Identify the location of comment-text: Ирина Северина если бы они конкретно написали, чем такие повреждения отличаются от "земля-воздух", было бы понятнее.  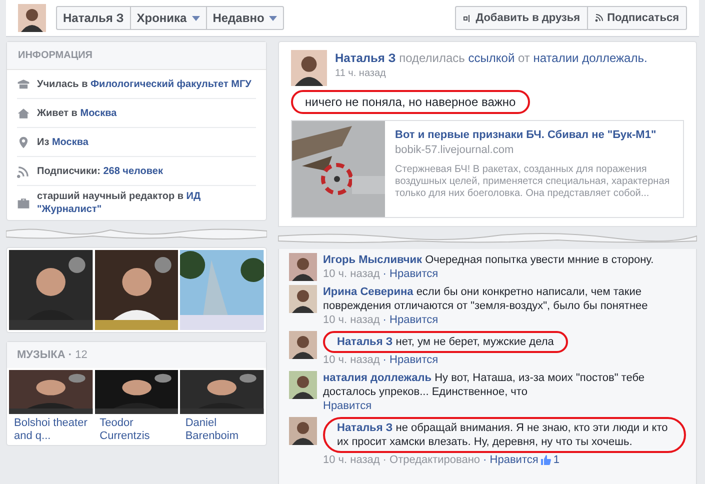
(486, 299).